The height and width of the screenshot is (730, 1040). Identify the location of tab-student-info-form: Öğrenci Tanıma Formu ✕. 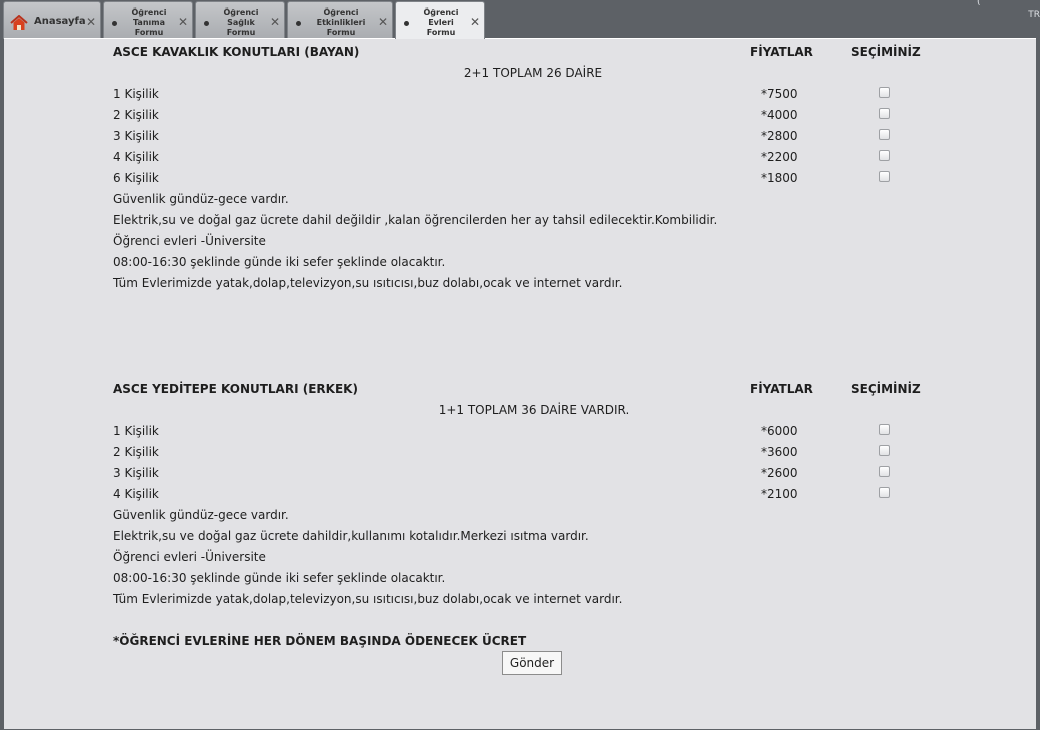
(148, 20).